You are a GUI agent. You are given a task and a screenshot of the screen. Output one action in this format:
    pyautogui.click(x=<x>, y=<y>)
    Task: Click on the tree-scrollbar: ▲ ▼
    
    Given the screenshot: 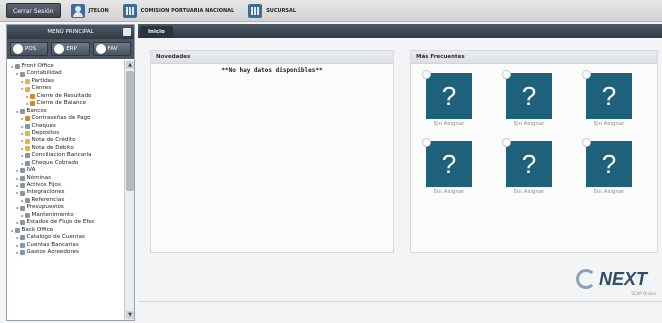 What is the action you would take?
    pyautogui.click(x=129, y=190)
    